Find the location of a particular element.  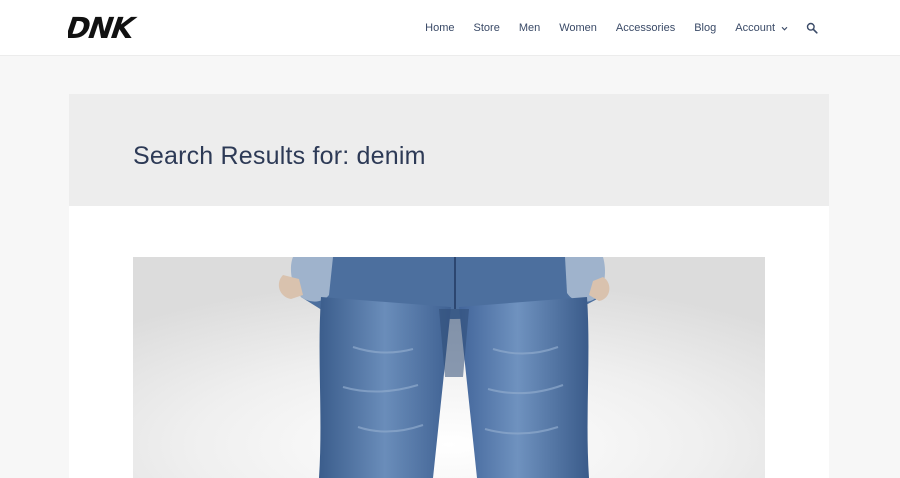

nav-accessories: Accessories is located at coordinates (645, 28).